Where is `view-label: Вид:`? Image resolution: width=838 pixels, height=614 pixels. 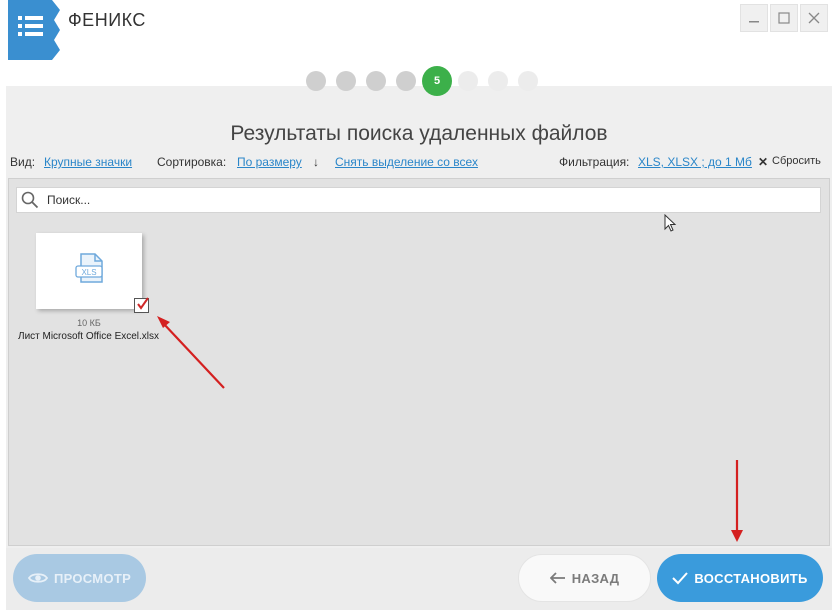 view-label: Вид: is located at coordinates (23, 162).